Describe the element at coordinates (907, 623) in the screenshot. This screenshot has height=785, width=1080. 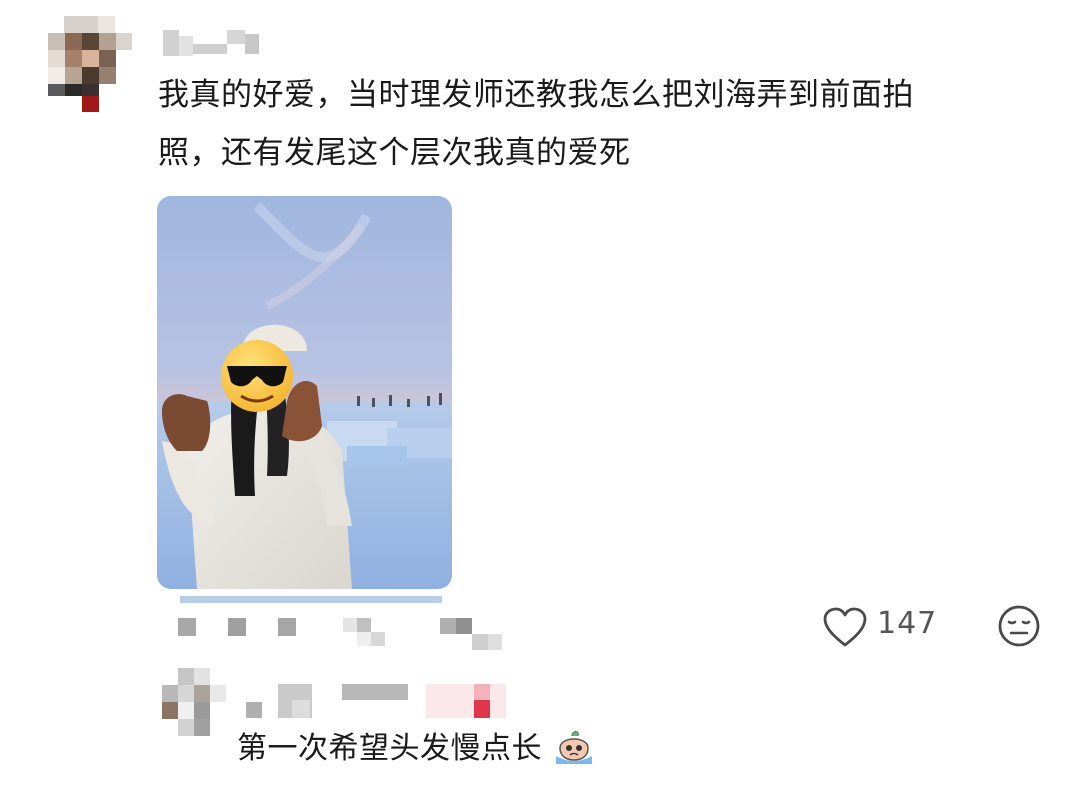
I see `like-count: 147` at that location.